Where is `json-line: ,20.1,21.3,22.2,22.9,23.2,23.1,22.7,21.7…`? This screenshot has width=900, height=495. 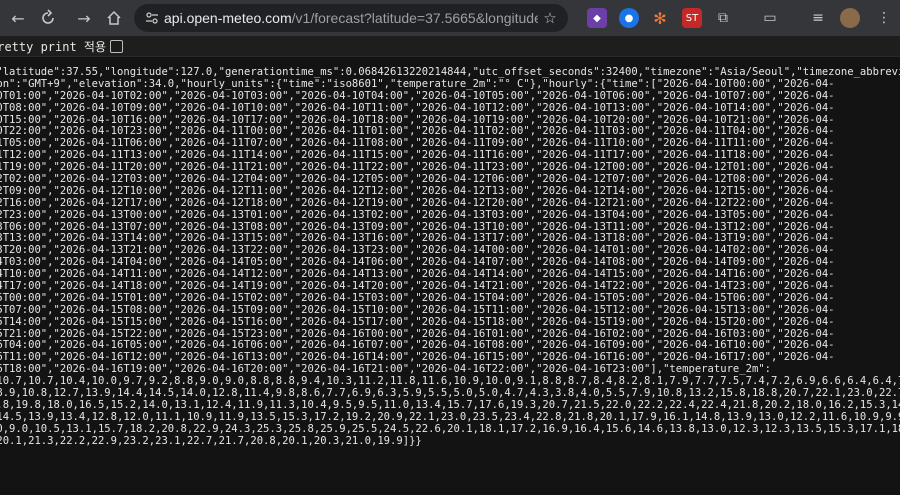
json-line: ,20.1,21.3,22.2,22.9,23.2,23.1,22.7,21.7… is located at coordinates (211, 441).